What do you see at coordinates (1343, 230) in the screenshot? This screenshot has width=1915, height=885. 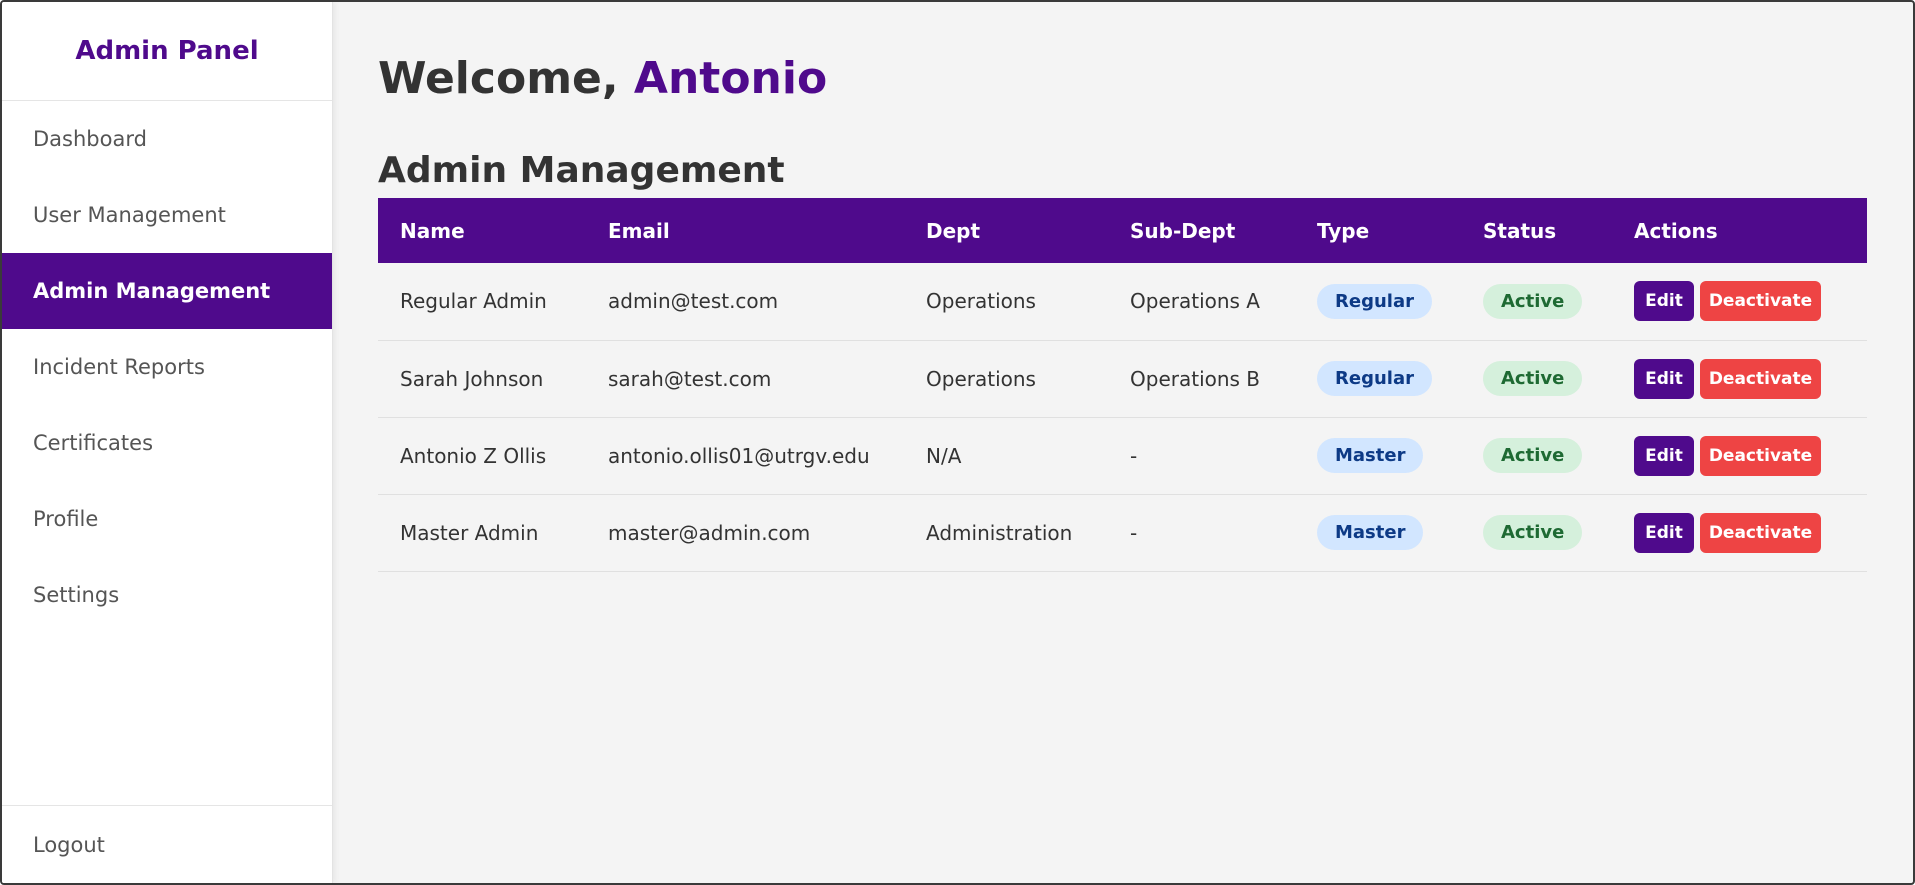 I see `column-header-type: Type` at bounding box center [1343, 230].